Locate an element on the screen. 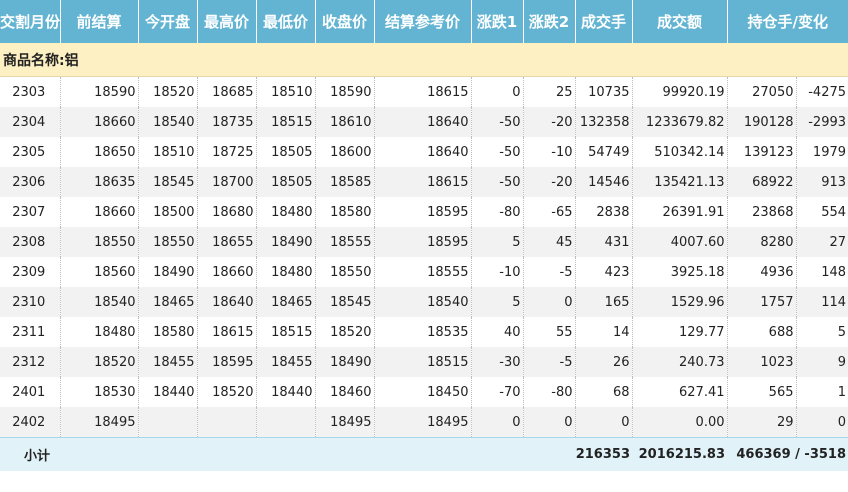 Image resolution: width=848 pixels, height=492 pixels. cell-oi-change: 554 is located at coordinates (822, 212).